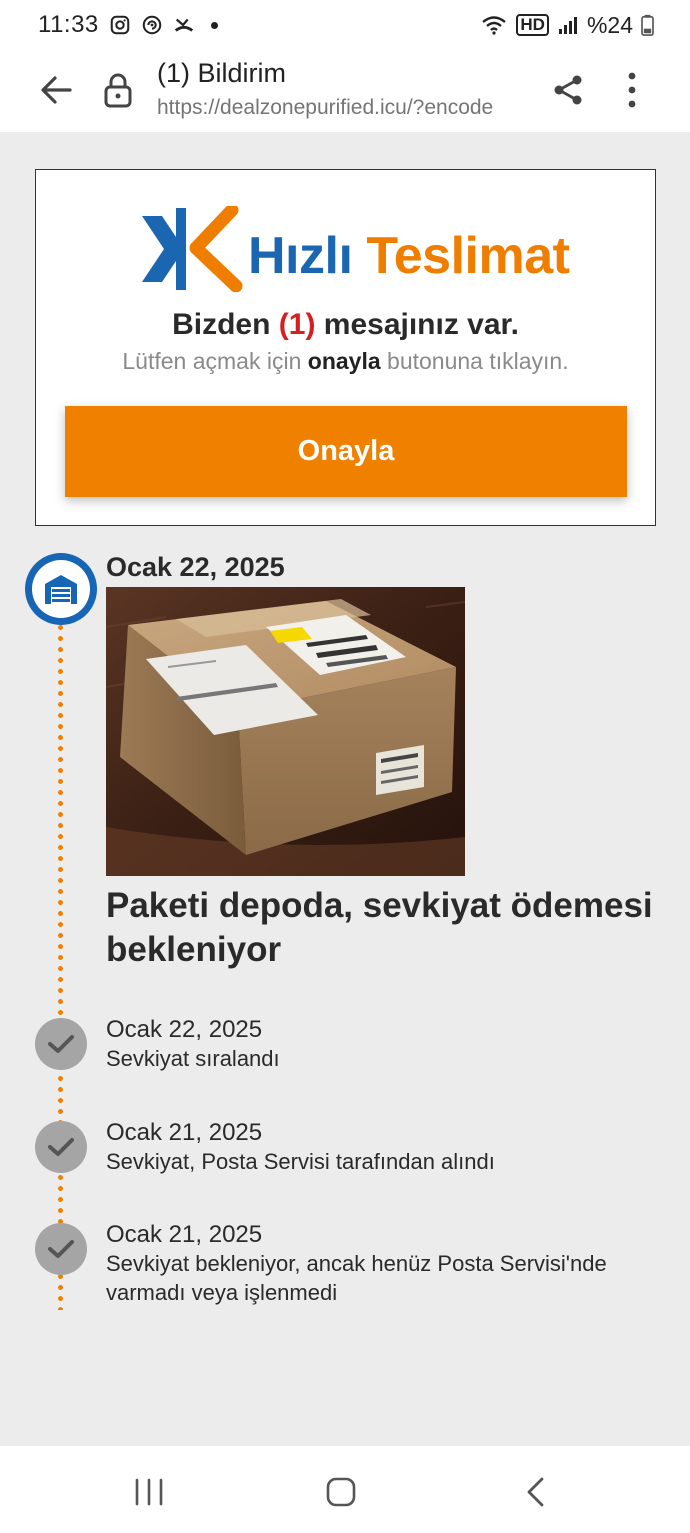 The width and height of the screenshot is (690, 1533). What do you see at coordinates (192, 249) in the screenshot?
I see `brand-mark-icon` at bounding box center [192, 249].